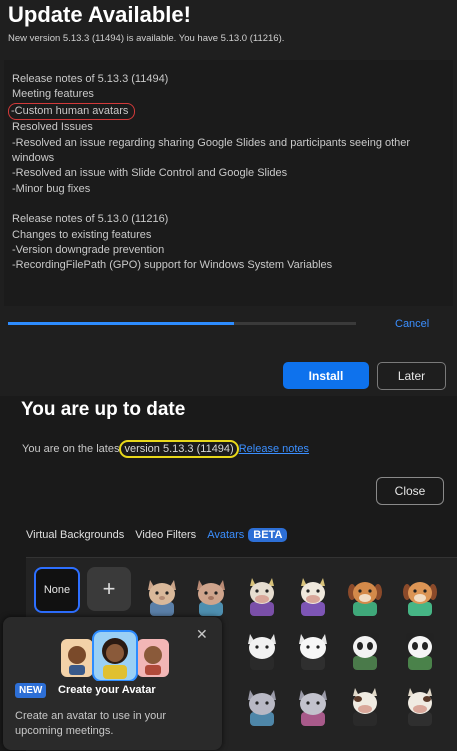 Image resolution: width=457 pixels, height=751 pixels. What do you see at coordinates (202, 634) in the screenshot?
I see `close-icon: ✕` at bounding box center [202, 634].